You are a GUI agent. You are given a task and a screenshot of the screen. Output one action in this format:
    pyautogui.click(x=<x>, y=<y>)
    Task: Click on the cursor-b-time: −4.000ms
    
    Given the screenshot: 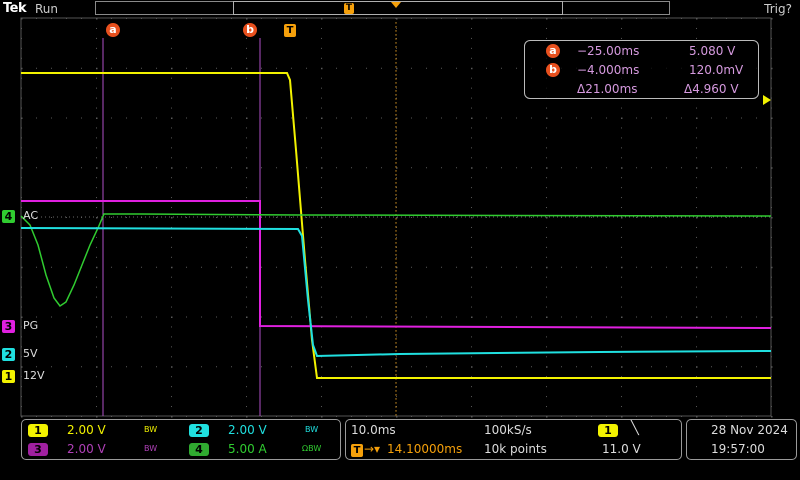 What is the action you would take?
    pyautogui.click(x=608, y=70)
    